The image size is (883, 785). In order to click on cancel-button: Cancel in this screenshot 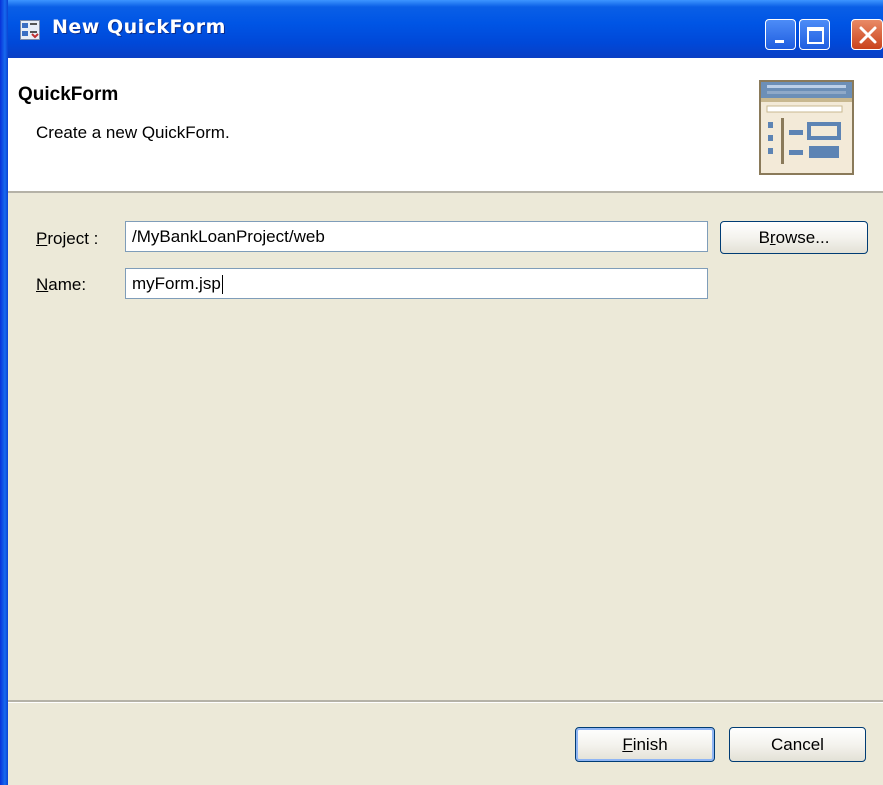, I will do `click(797, 744)`.